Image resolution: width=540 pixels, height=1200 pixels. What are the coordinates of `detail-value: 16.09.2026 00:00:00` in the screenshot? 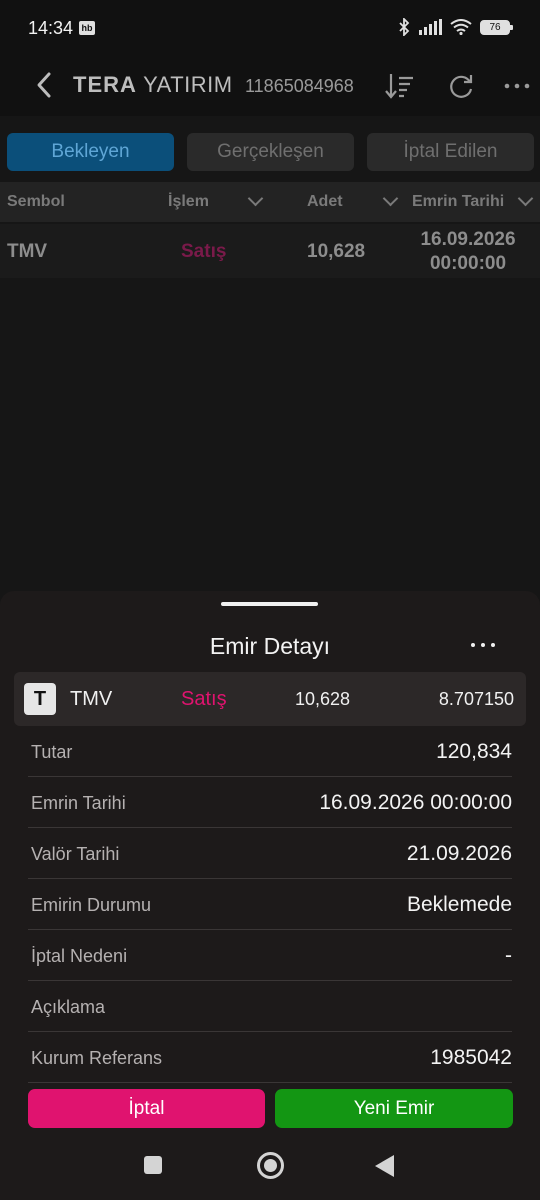 It's located at (415, 802).